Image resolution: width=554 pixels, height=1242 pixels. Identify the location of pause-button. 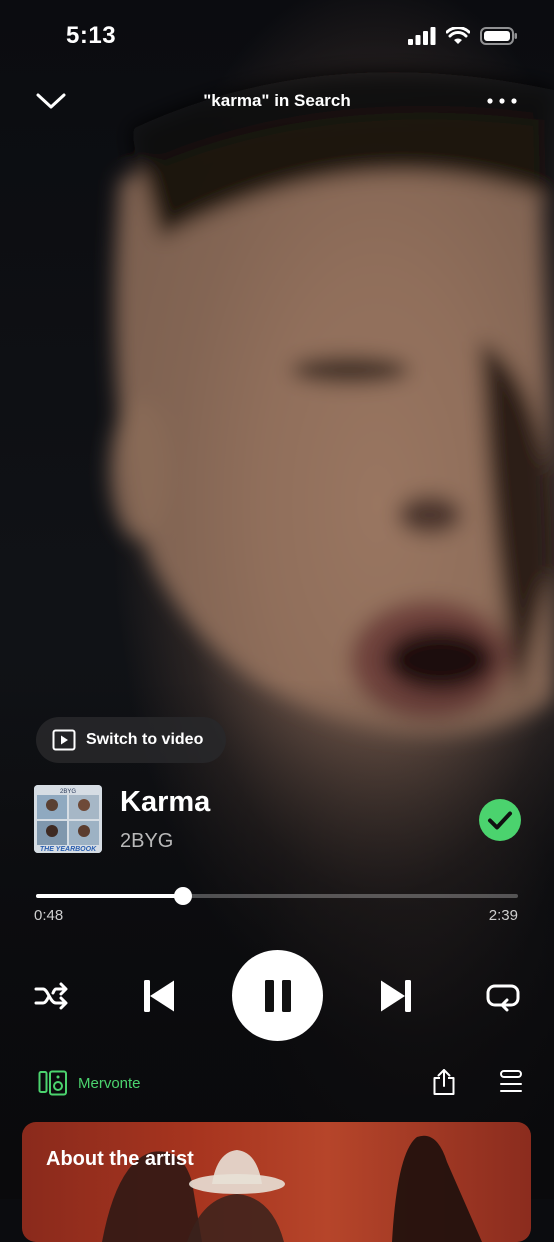
(277, 995).